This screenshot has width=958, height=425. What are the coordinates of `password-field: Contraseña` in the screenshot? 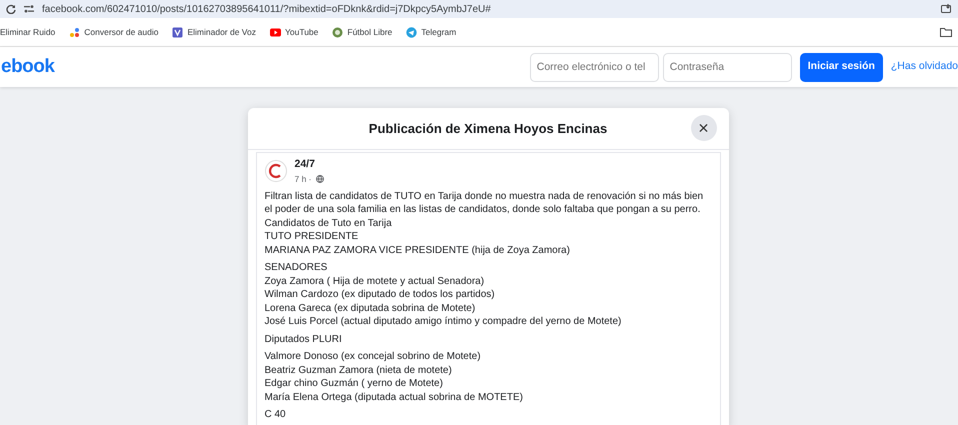 It's located at (727, 67).